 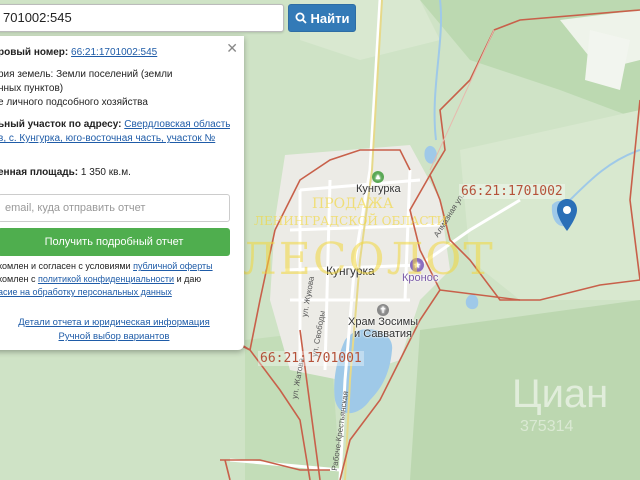 What do you see at coordinates (105, 172) in the screenshot?
I see `area-value: 1 350 кв.м.` at bounding box center [105, 172].